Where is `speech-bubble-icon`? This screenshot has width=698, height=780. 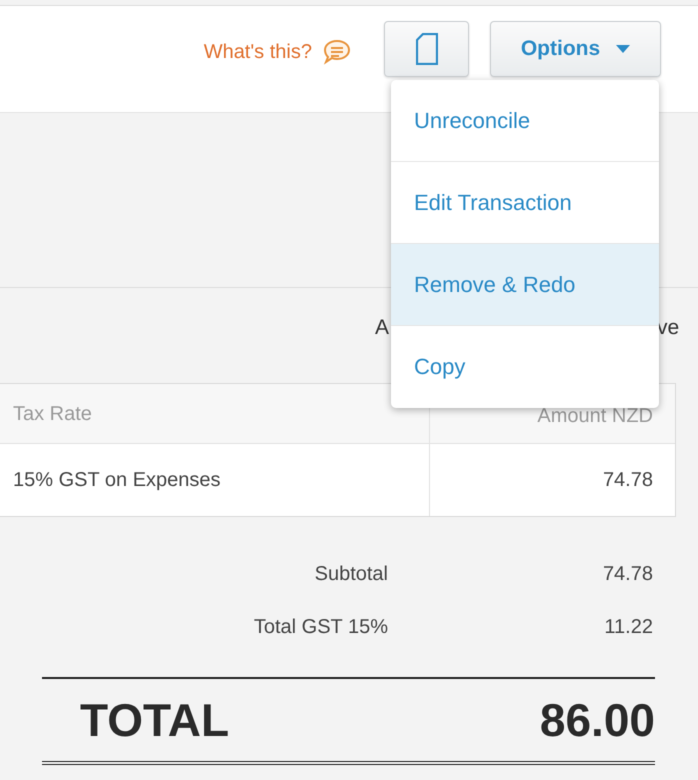
speech-bubble-icon is located at coordinates (337, 52).